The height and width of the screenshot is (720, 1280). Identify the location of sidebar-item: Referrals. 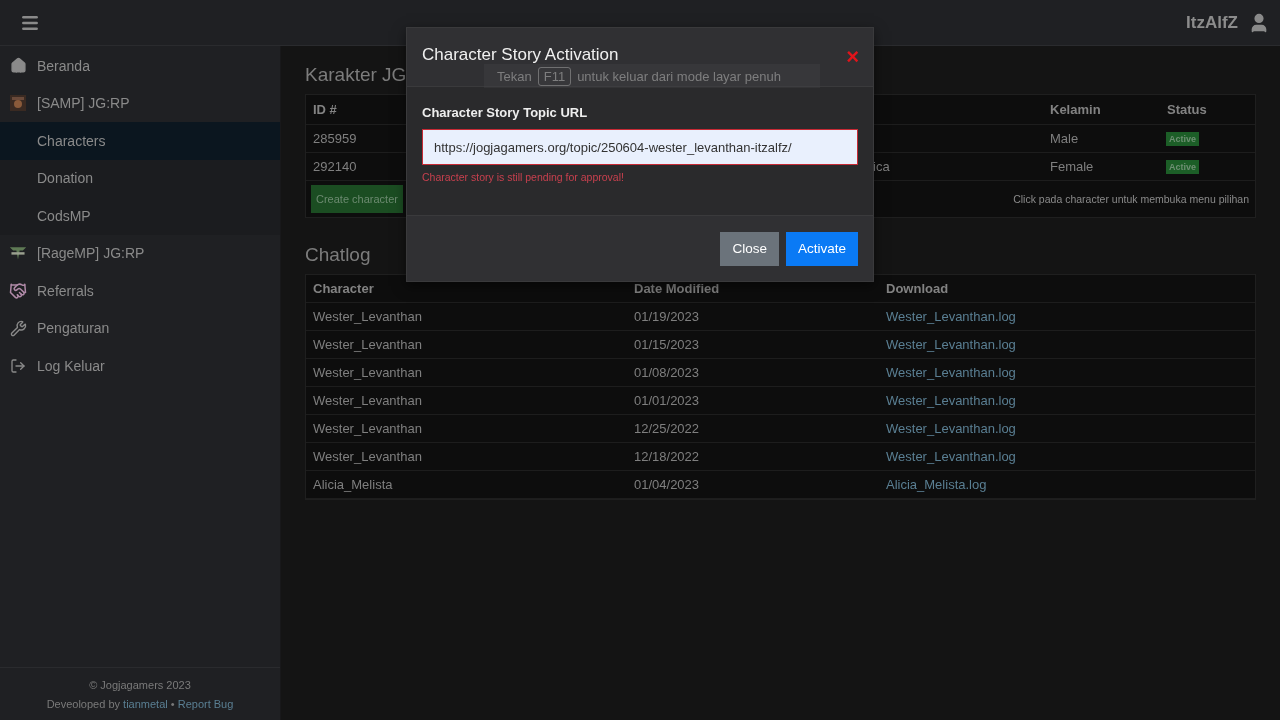
(140, 291).